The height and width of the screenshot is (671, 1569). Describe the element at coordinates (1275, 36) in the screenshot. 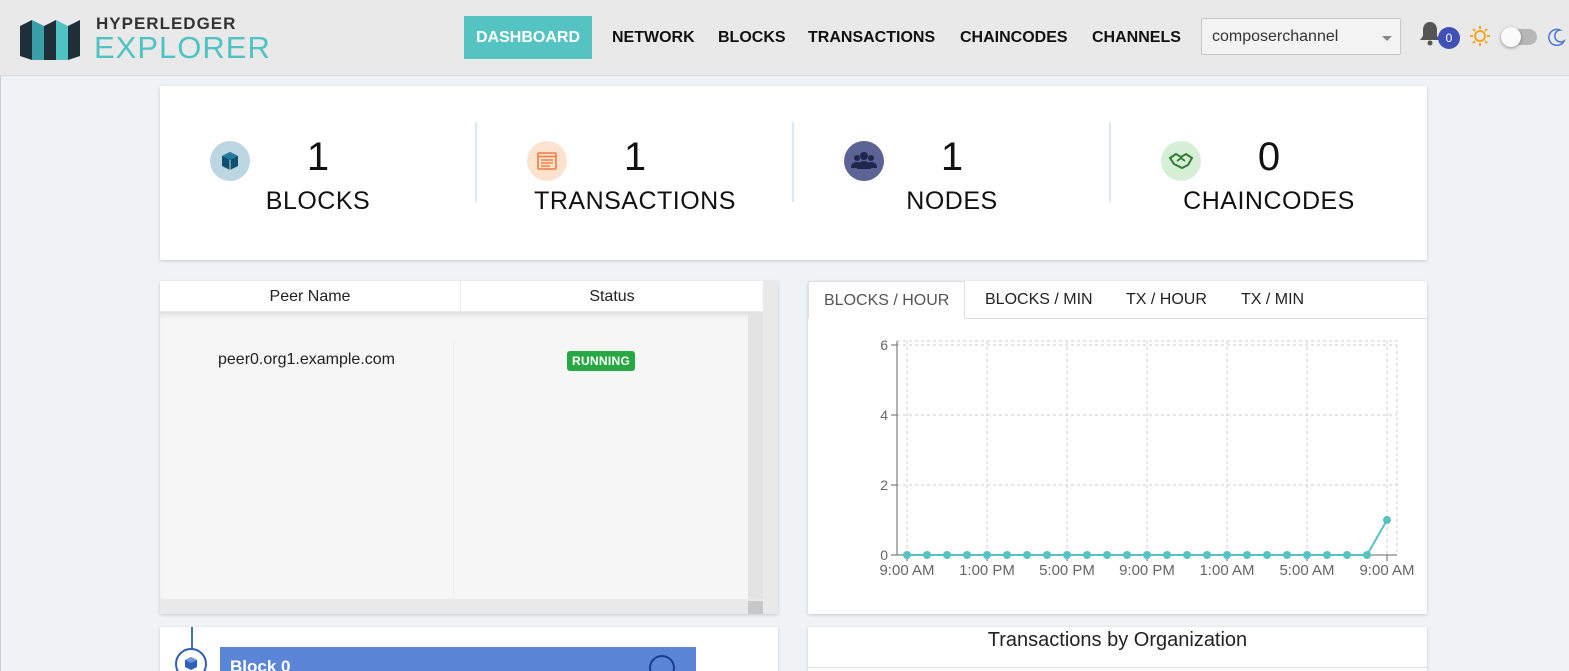

I see `channel-select-value: composerchannel` at that location.